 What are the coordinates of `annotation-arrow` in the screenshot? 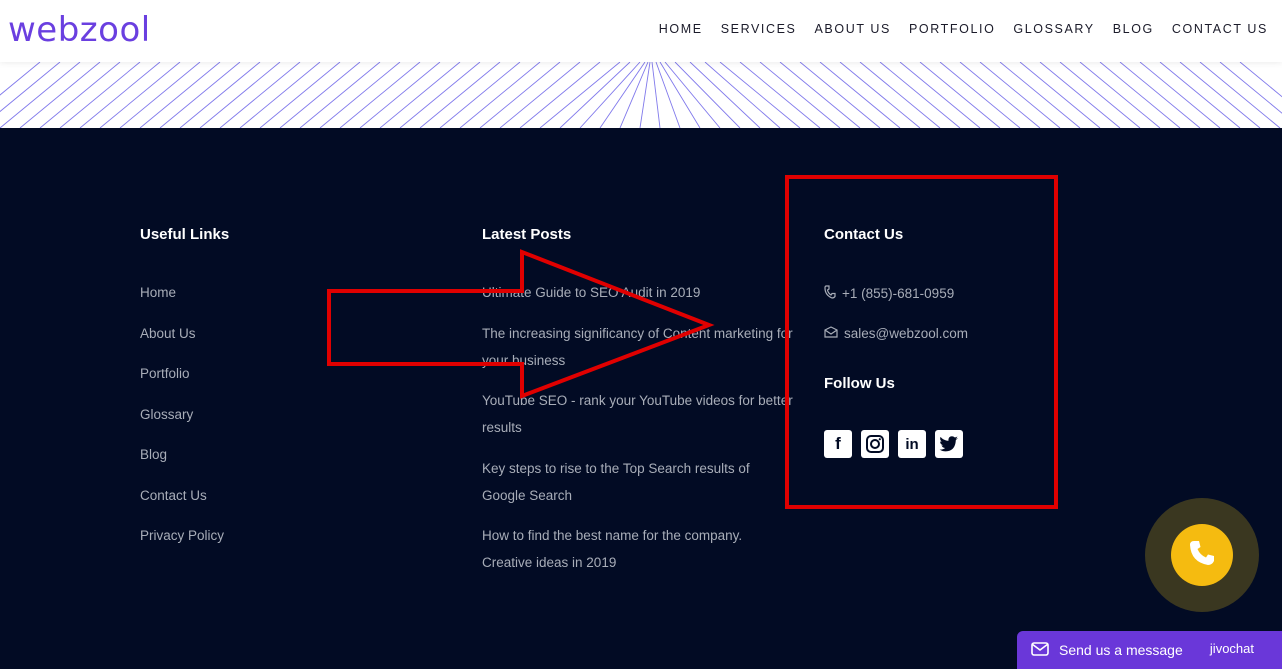 It's located at (521, 324).